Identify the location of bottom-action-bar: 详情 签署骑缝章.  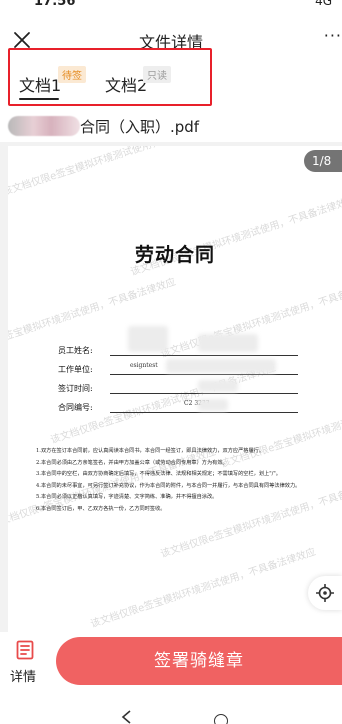
(171, 668).